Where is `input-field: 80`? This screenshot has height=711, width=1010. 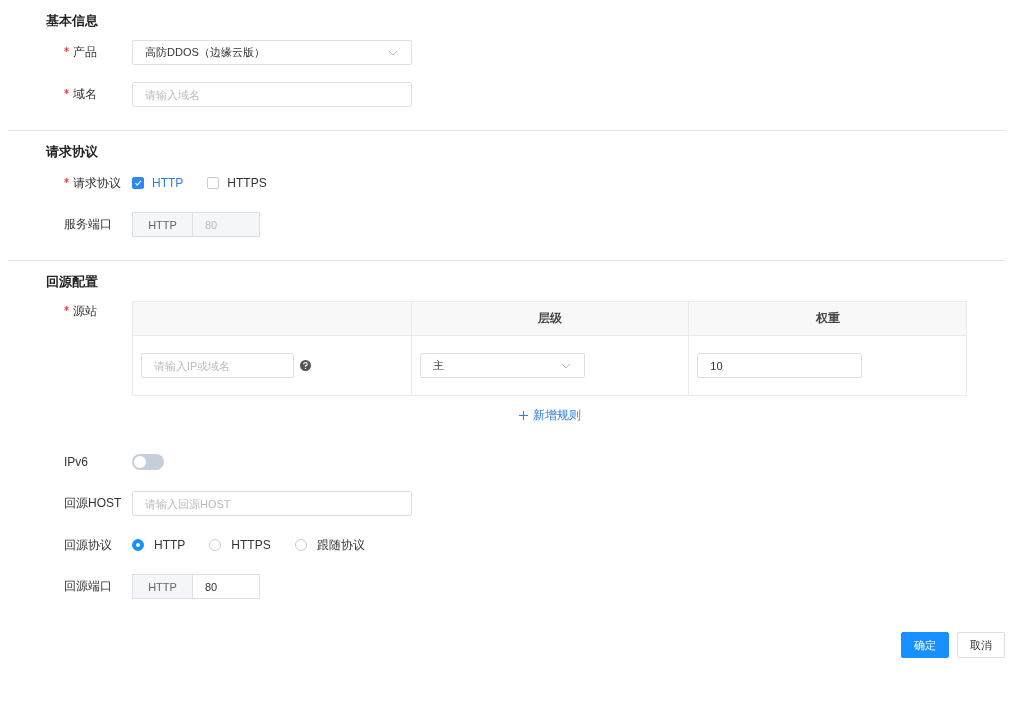 input-field: 80 is located at coordinates (226, 586).